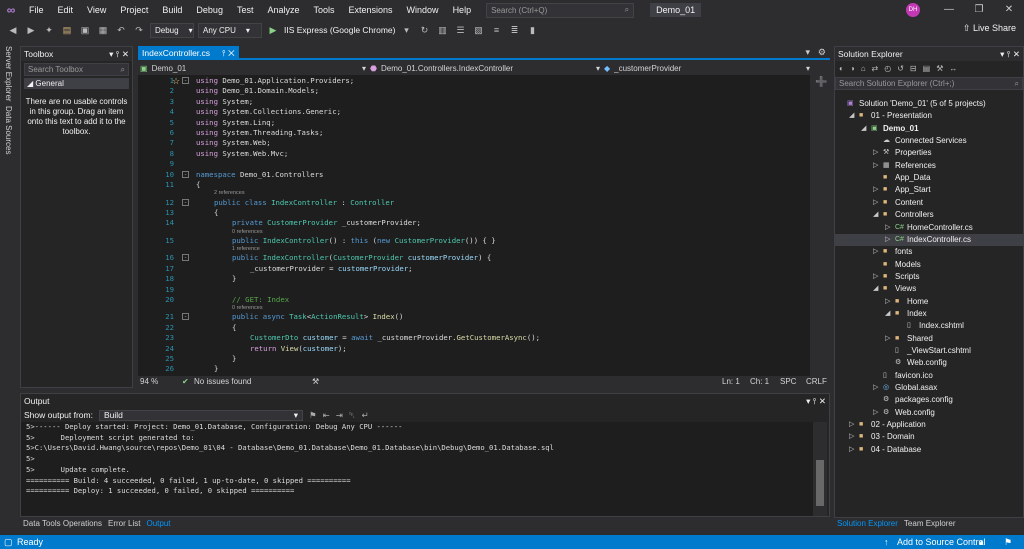 Image resolution: width=1024 pixels, height=549 pixels. What do you see at coordinates (939, 68) in the screenshot?
I see `properties-wrench-icon: ⚒` at bounding box center [939, 68].